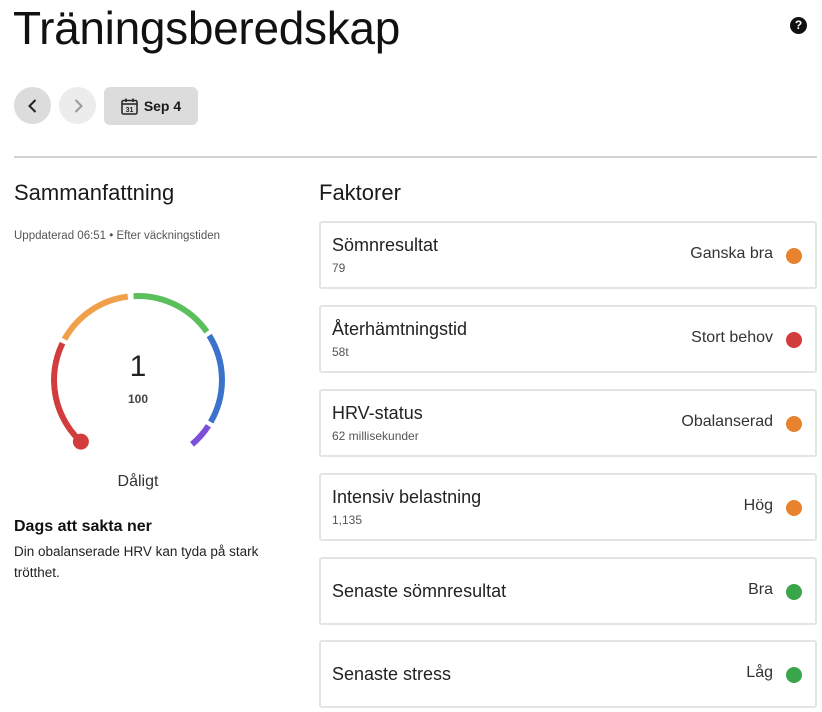 The width and height of the screenshot is (822, 712). Describe the element at coordinates (731, 253) in the screenshot. I see `factor-status: Ganska bra` at that location.